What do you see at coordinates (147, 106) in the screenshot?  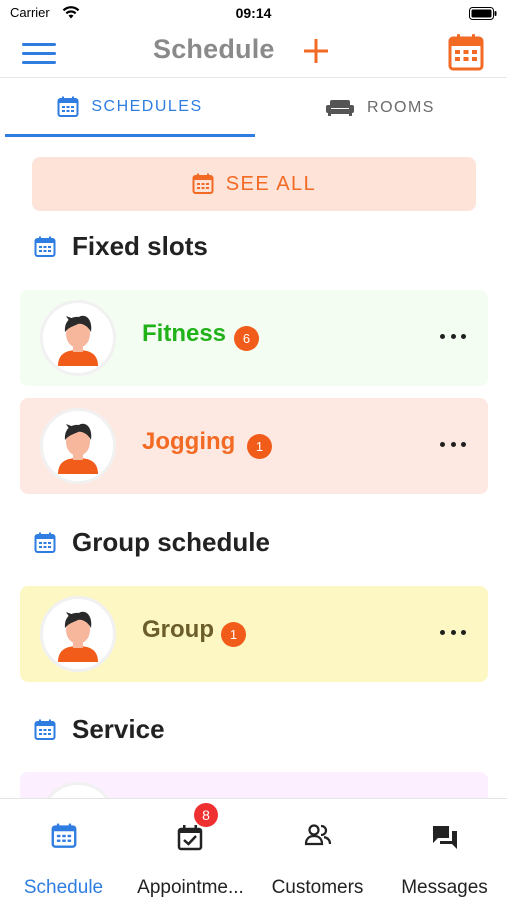 I see `tab-label: SCHEDULES` at bounding box center [147, 106].